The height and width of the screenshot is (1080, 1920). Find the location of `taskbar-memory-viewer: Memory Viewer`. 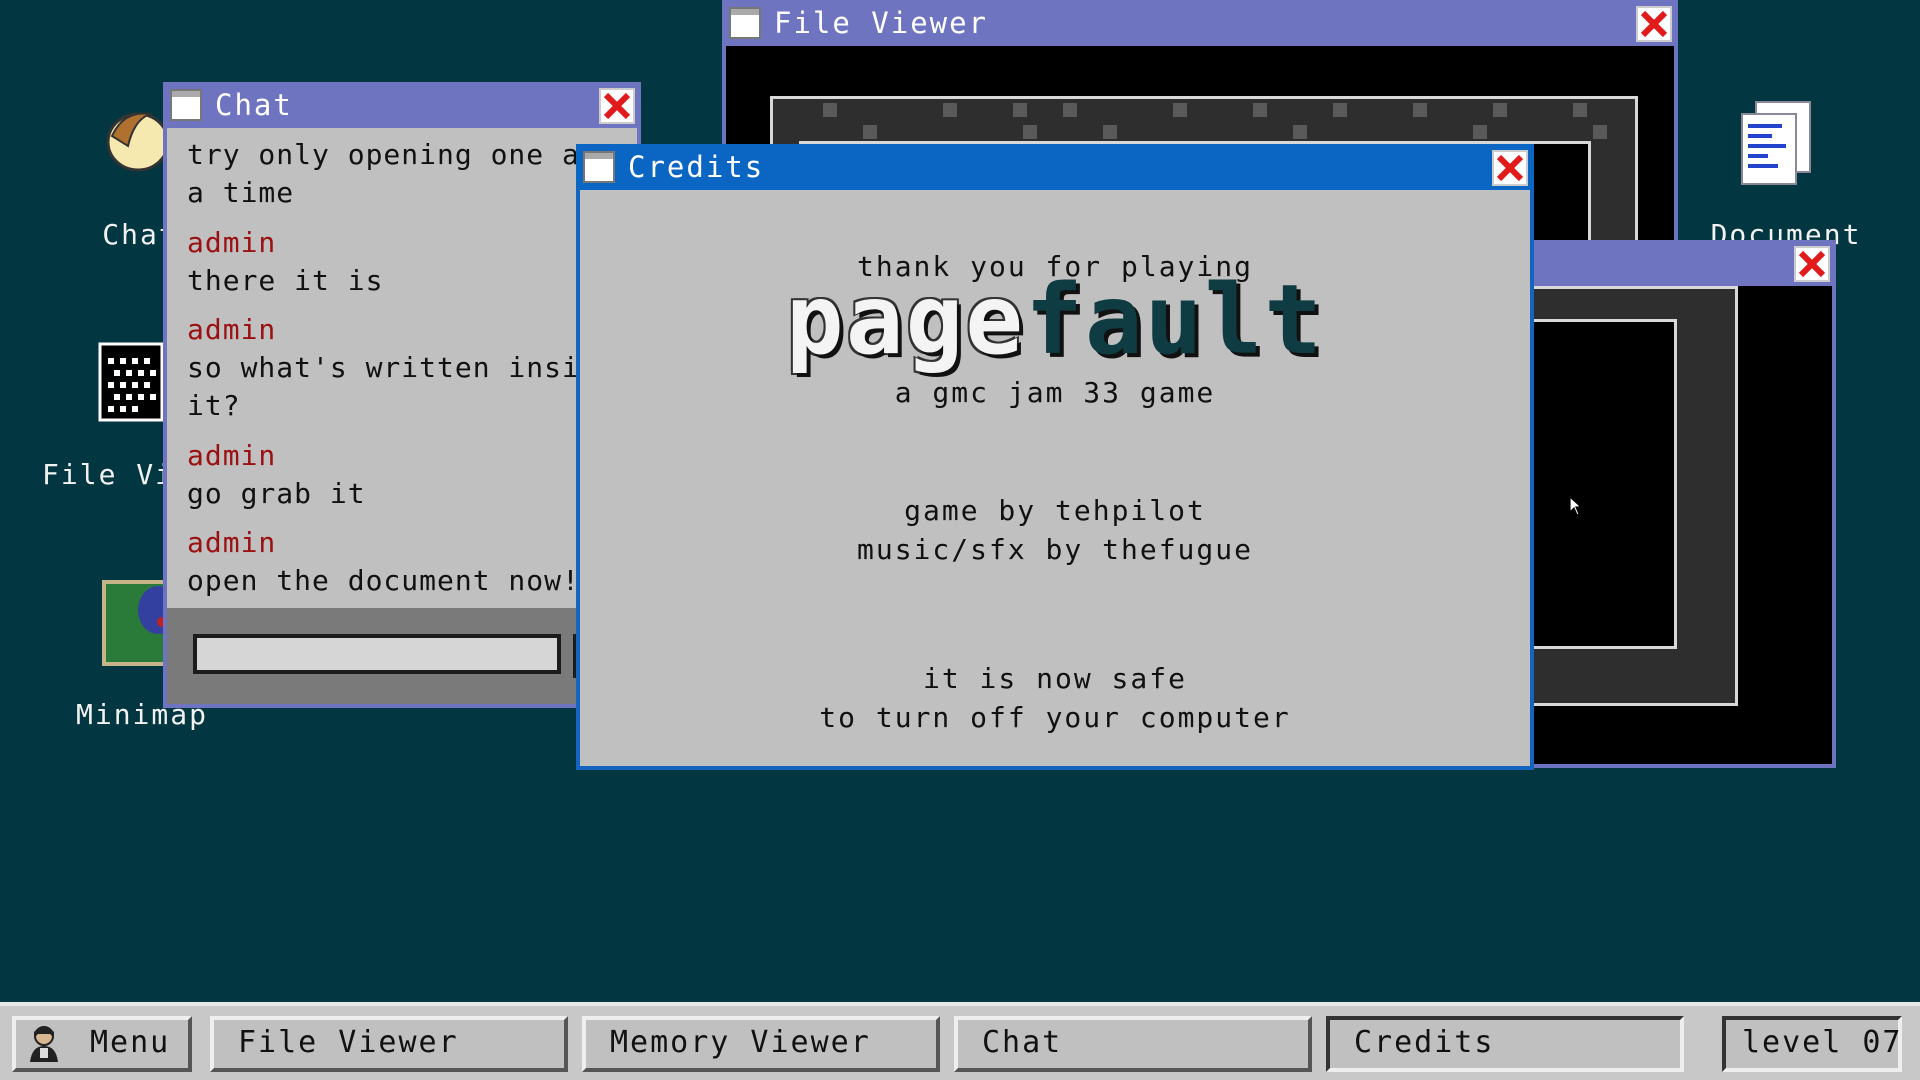

taskbar-memory-viewer: Memory Viewer is located at coordinates (761, 1044).